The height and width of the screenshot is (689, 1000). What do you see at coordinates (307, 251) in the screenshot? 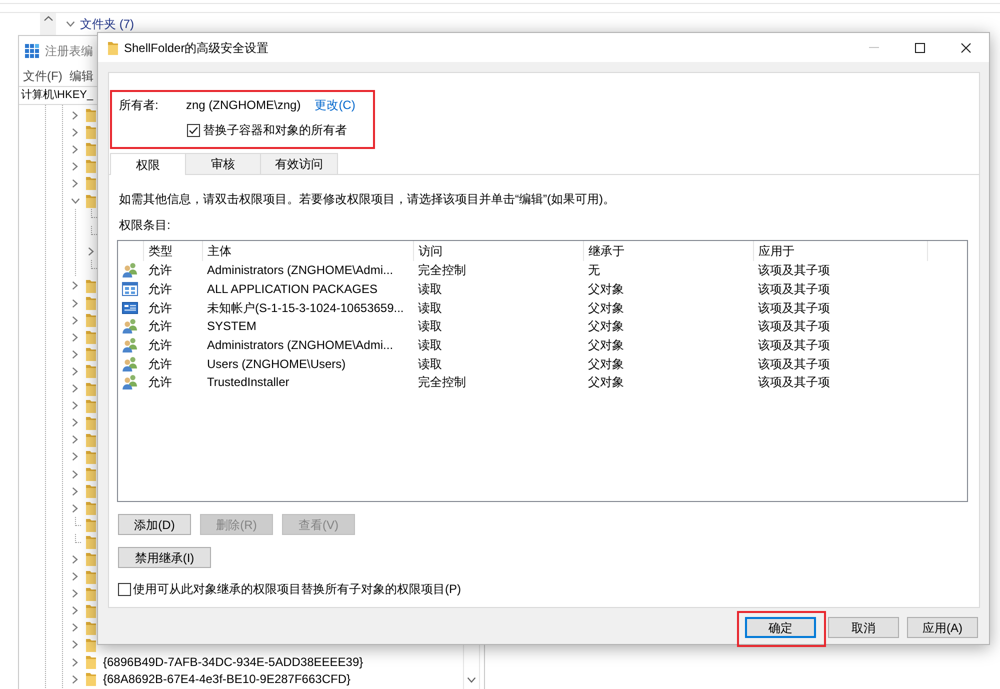
I see `column-header: 主体` at bounding box center [307, 251].